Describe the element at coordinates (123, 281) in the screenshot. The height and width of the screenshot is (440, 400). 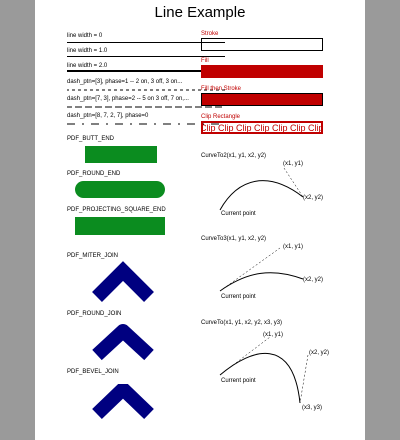
I see `miter-join-sample` at that location.